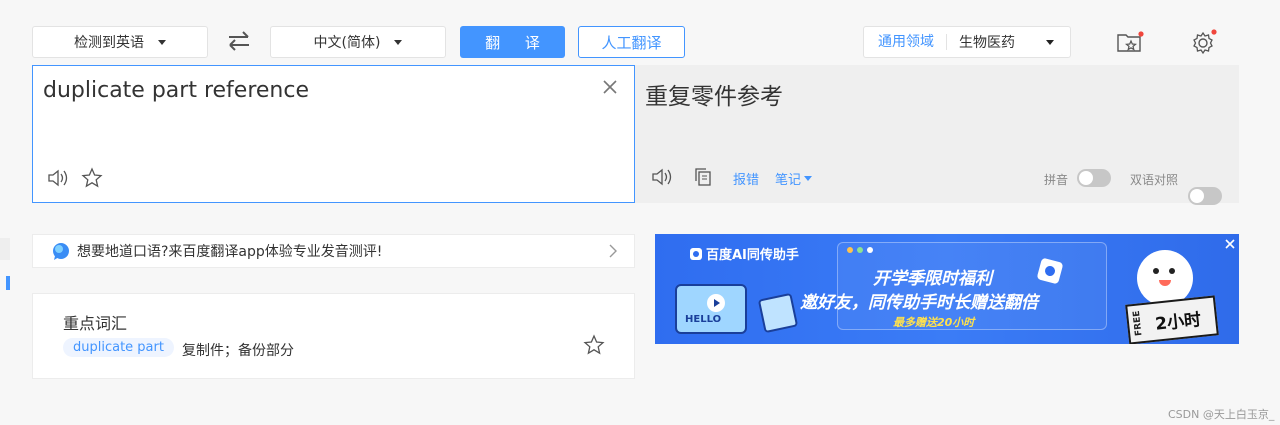  I want to click on source-language-select: 检测到英语, so click(120, 42).